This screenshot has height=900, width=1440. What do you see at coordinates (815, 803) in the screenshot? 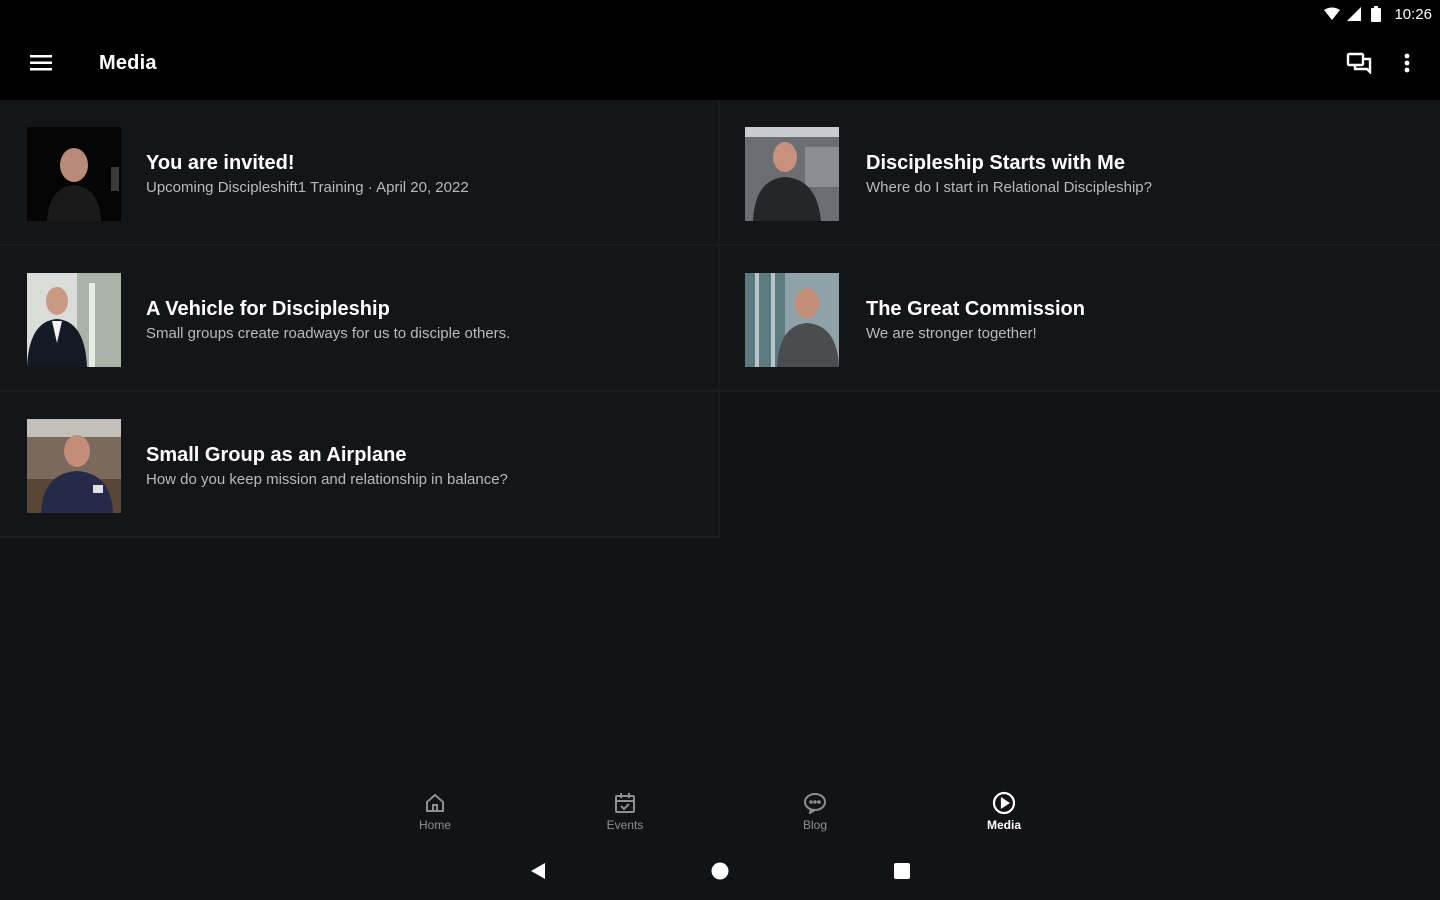
I see `chat-bubble-icon` at bounding box center [815, 803].